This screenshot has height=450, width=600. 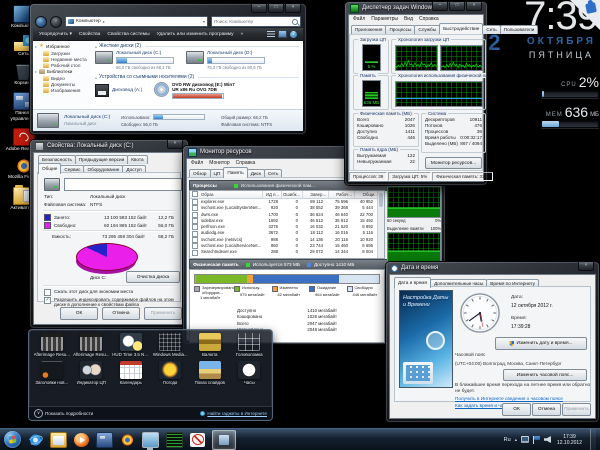 What do you see at coordinates (413, 282) in the screenshot?
I see `tab-Дата и время: Дата и время` at bounding box center [413, 282].